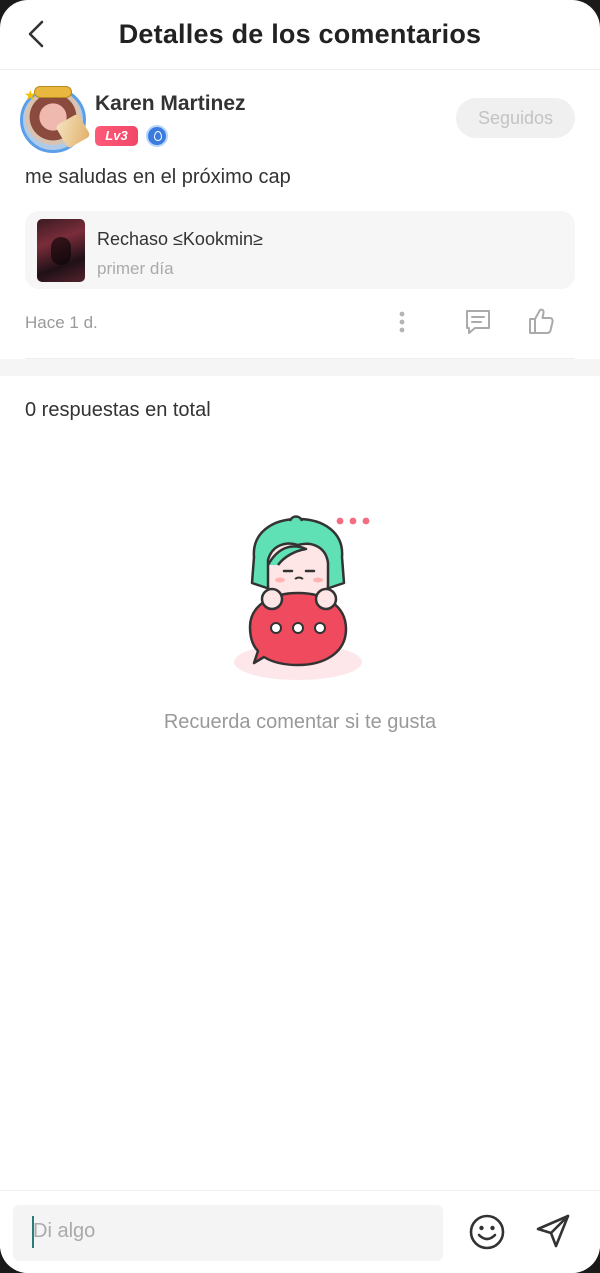 Image resolution: width=600 pixels, height=1273 pixels. Describe the element at coordinates (118, 410) in the screenshot. I see `replies-total: 0 respuestas en total` at that location.